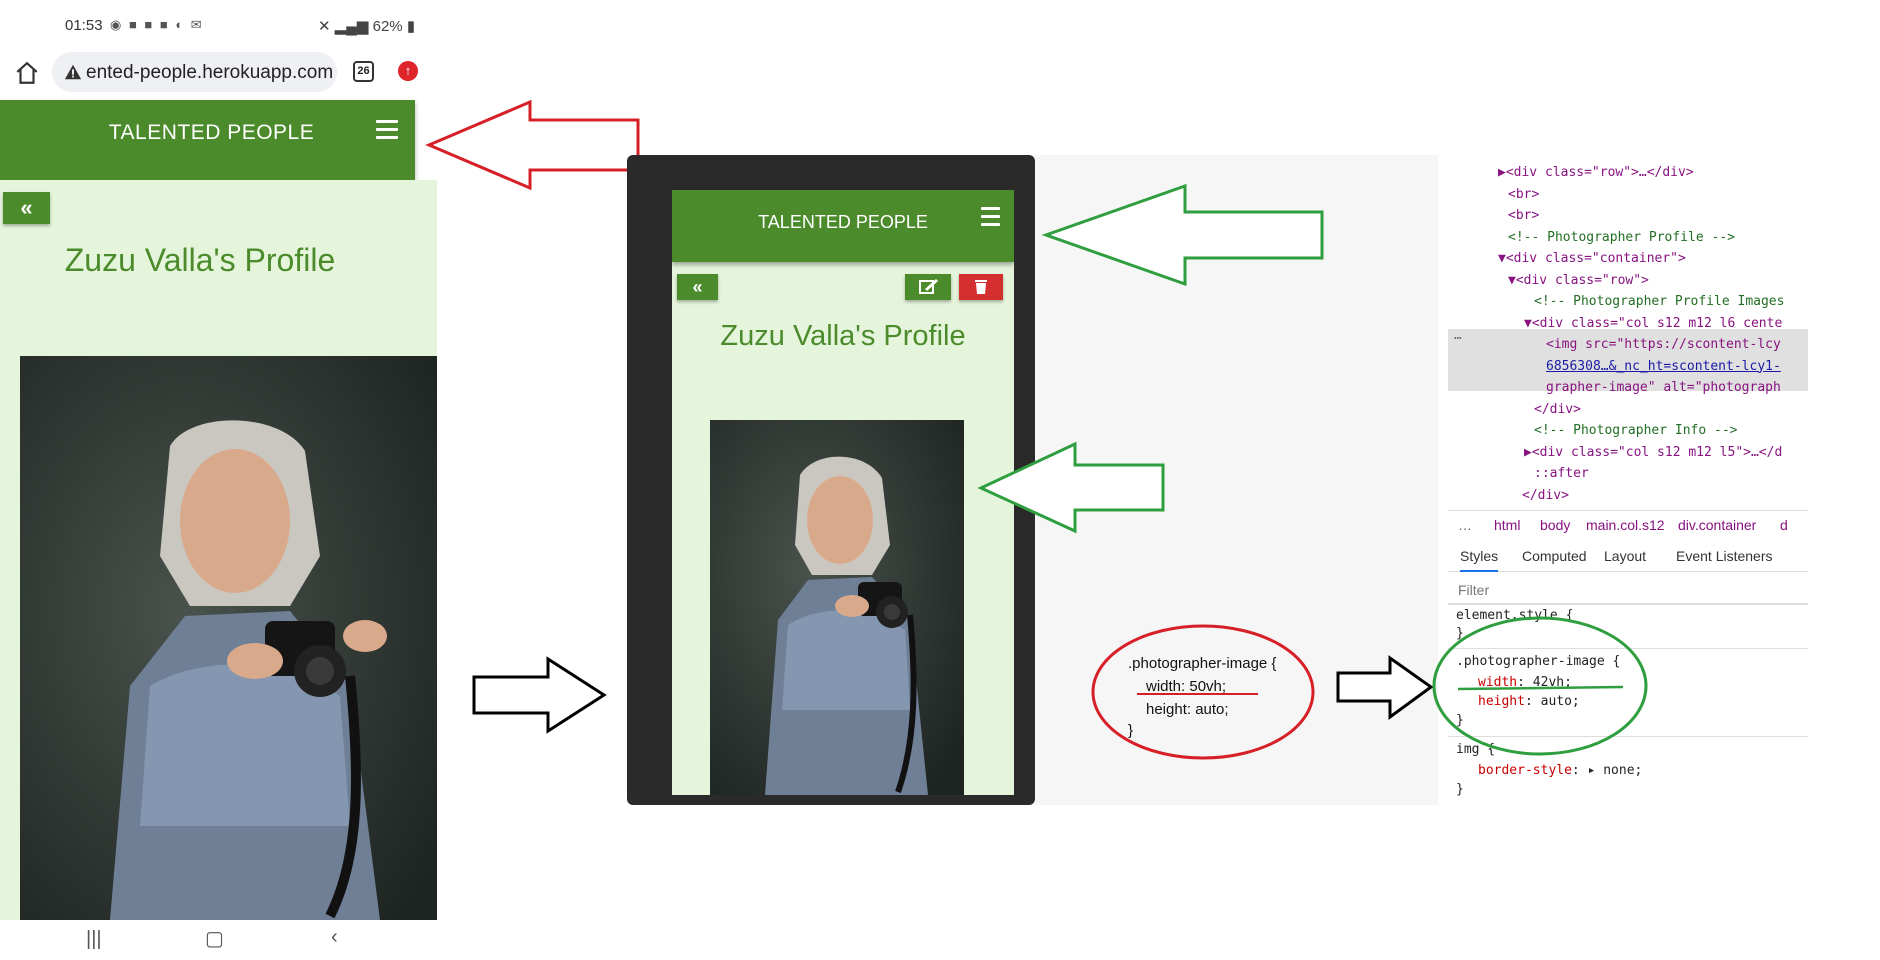 The image size is (1880, 960). What do you see at coordinates (408, 71) in the screenshot?
I see `update-icon: ↑` at bounding box center [408, 71].